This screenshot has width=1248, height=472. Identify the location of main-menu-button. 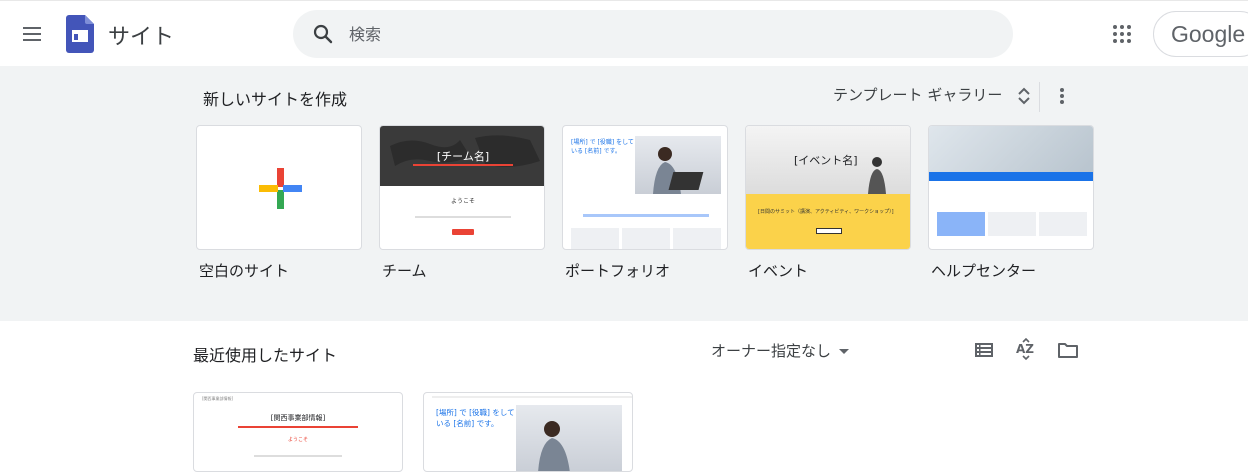
(32, 34).